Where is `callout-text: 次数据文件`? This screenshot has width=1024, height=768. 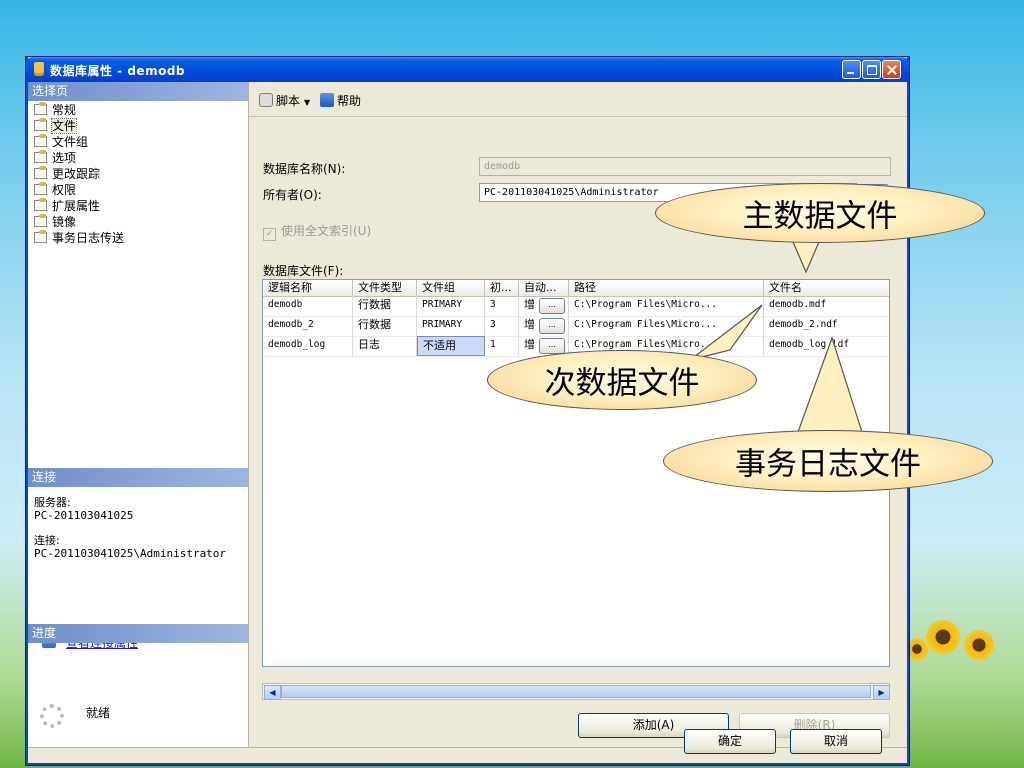
callout-text: 次数据文件 is located at coordinates (622, 383).